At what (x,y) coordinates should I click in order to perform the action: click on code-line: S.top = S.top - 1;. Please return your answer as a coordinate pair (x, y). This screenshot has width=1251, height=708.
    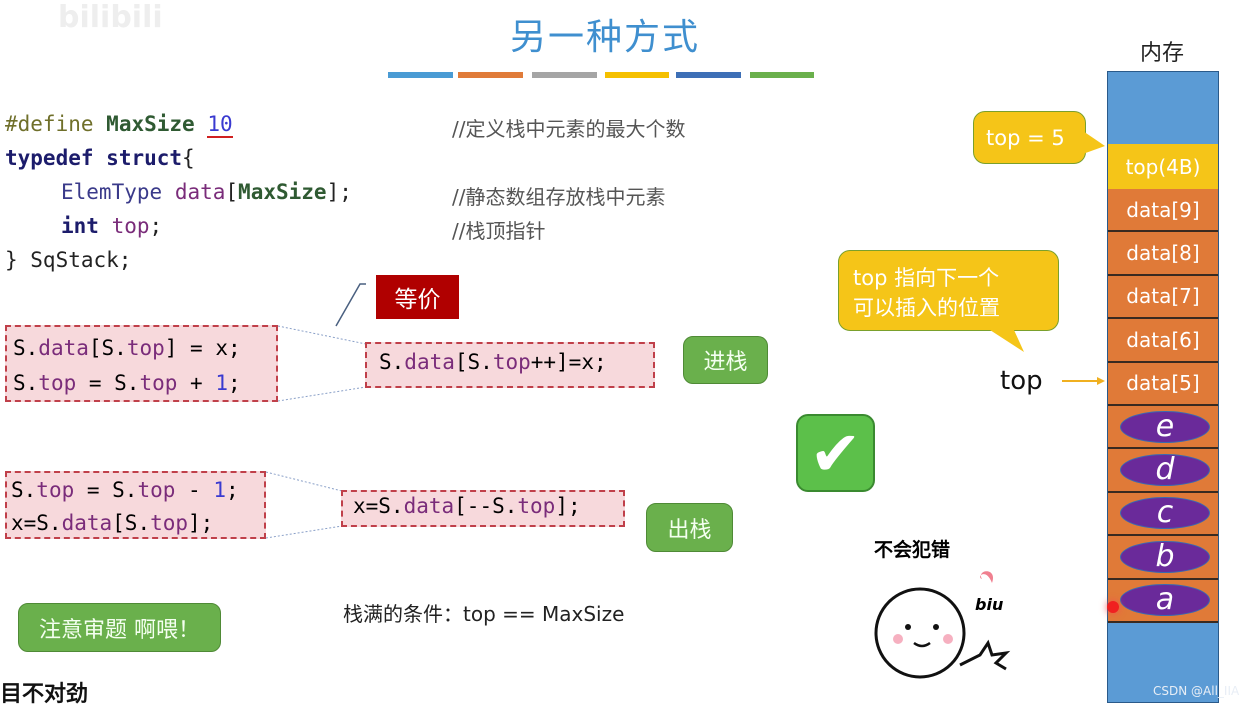
    Looking at the image, I should click on (137, 490).